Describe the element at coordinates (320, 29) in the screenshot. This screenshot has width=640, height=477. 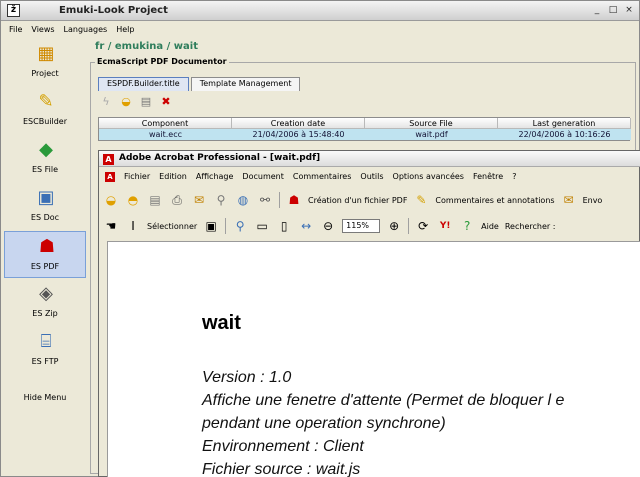
I see `menu-bar: File Views Languages Help` at that location.